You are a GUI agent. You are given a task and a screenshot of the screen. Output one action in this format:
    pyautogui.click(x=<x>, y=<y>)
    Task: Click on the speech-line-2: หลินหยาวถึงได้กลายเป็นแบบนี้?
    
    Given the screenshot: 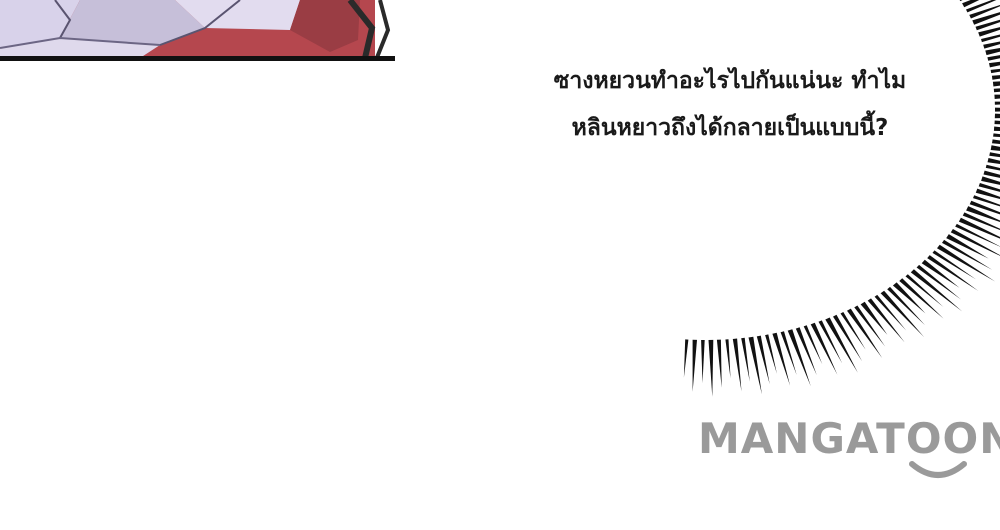 What is the action you would take?
    pyautogui.click(x=730, y=128)
    